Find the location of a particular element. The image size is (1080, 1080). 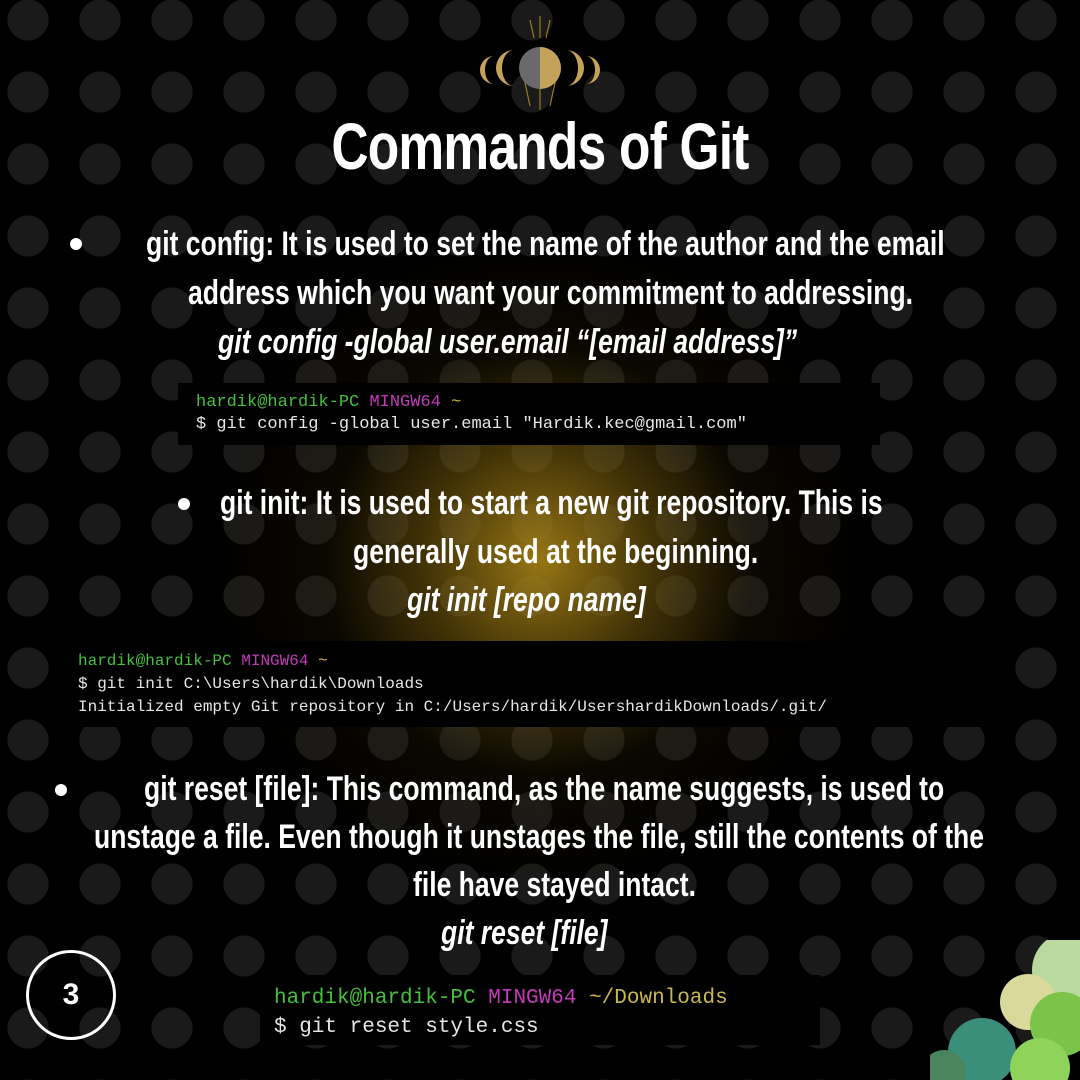

terminal-line: $ git reset style.css is located at coordinates (406, 1027).